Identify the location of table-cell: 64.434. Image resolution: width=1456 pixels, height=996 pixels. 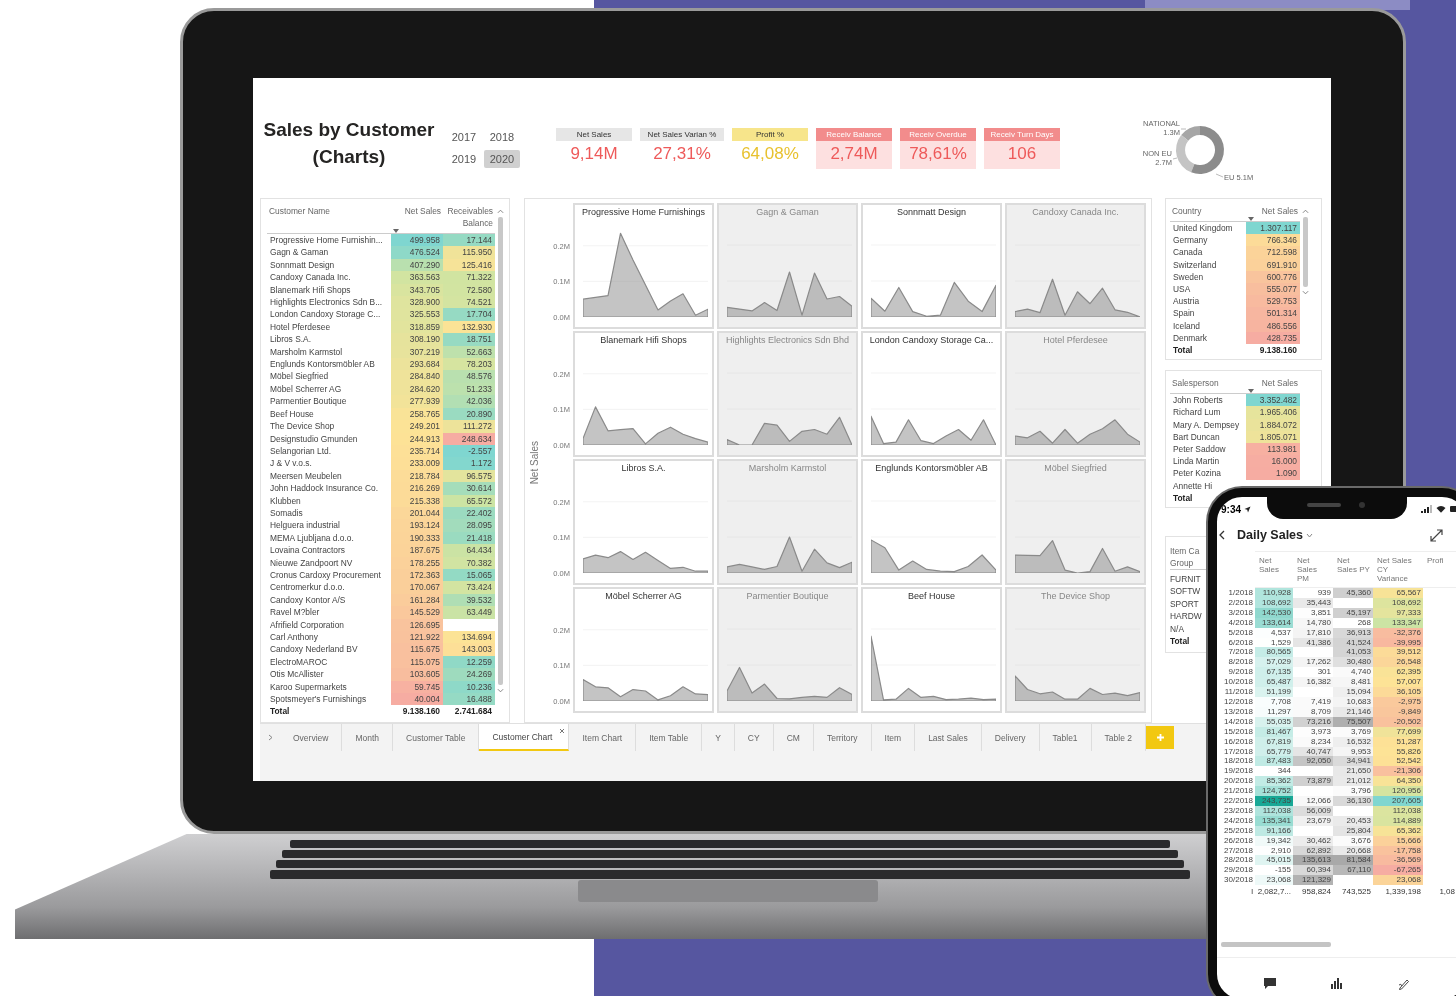
(469, 550).